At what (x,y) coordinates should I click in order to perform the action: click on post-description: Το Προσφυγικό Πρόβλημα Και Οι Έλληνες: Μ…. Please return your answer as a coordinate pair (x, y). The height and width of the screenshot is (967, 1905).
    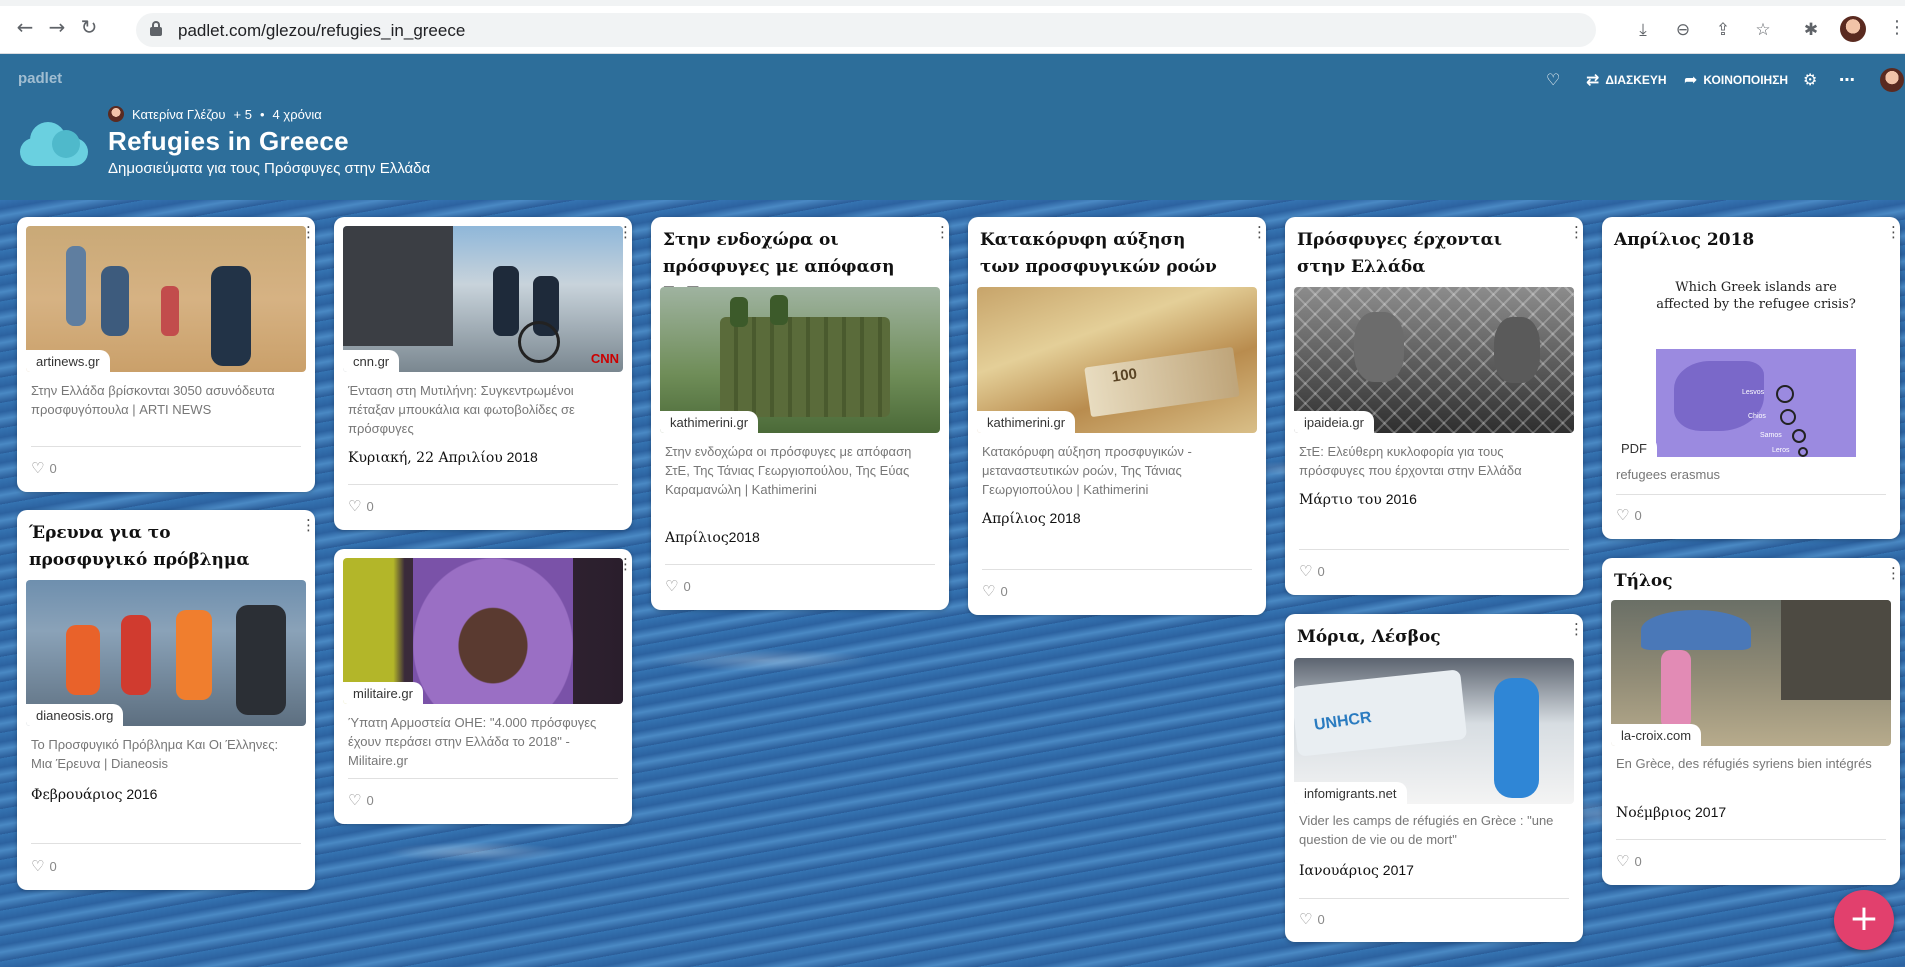
    Looking at the image, I should click on (155, 754).